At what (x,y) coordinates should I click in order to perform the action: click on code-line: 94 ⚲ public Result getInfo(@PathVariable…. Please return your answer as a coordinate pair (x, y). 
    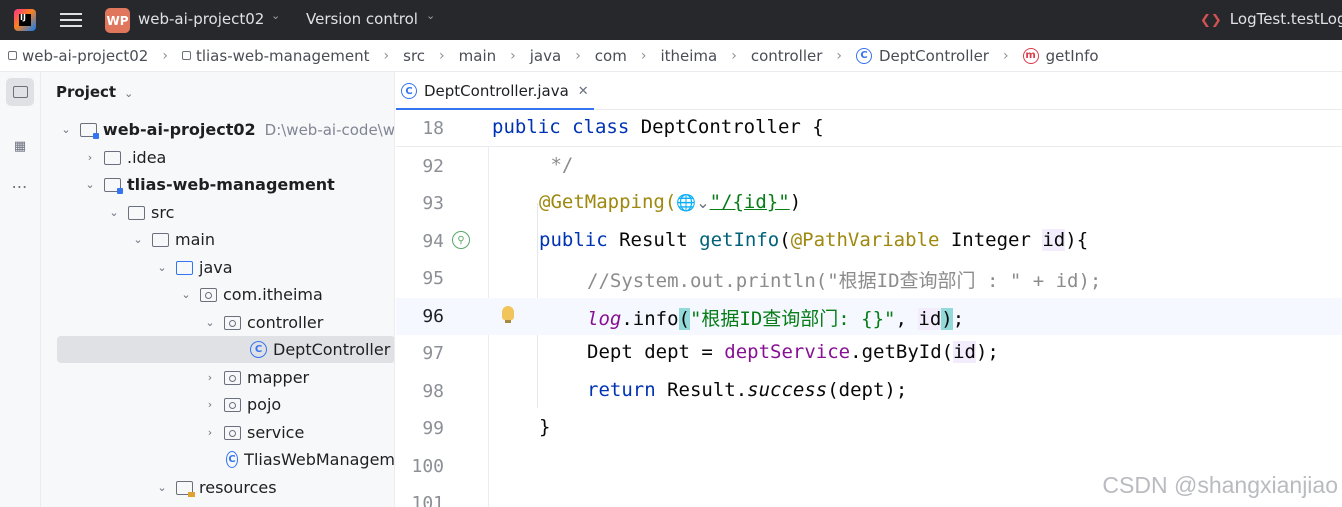
    Looking at the image, I should click on (869, 241).